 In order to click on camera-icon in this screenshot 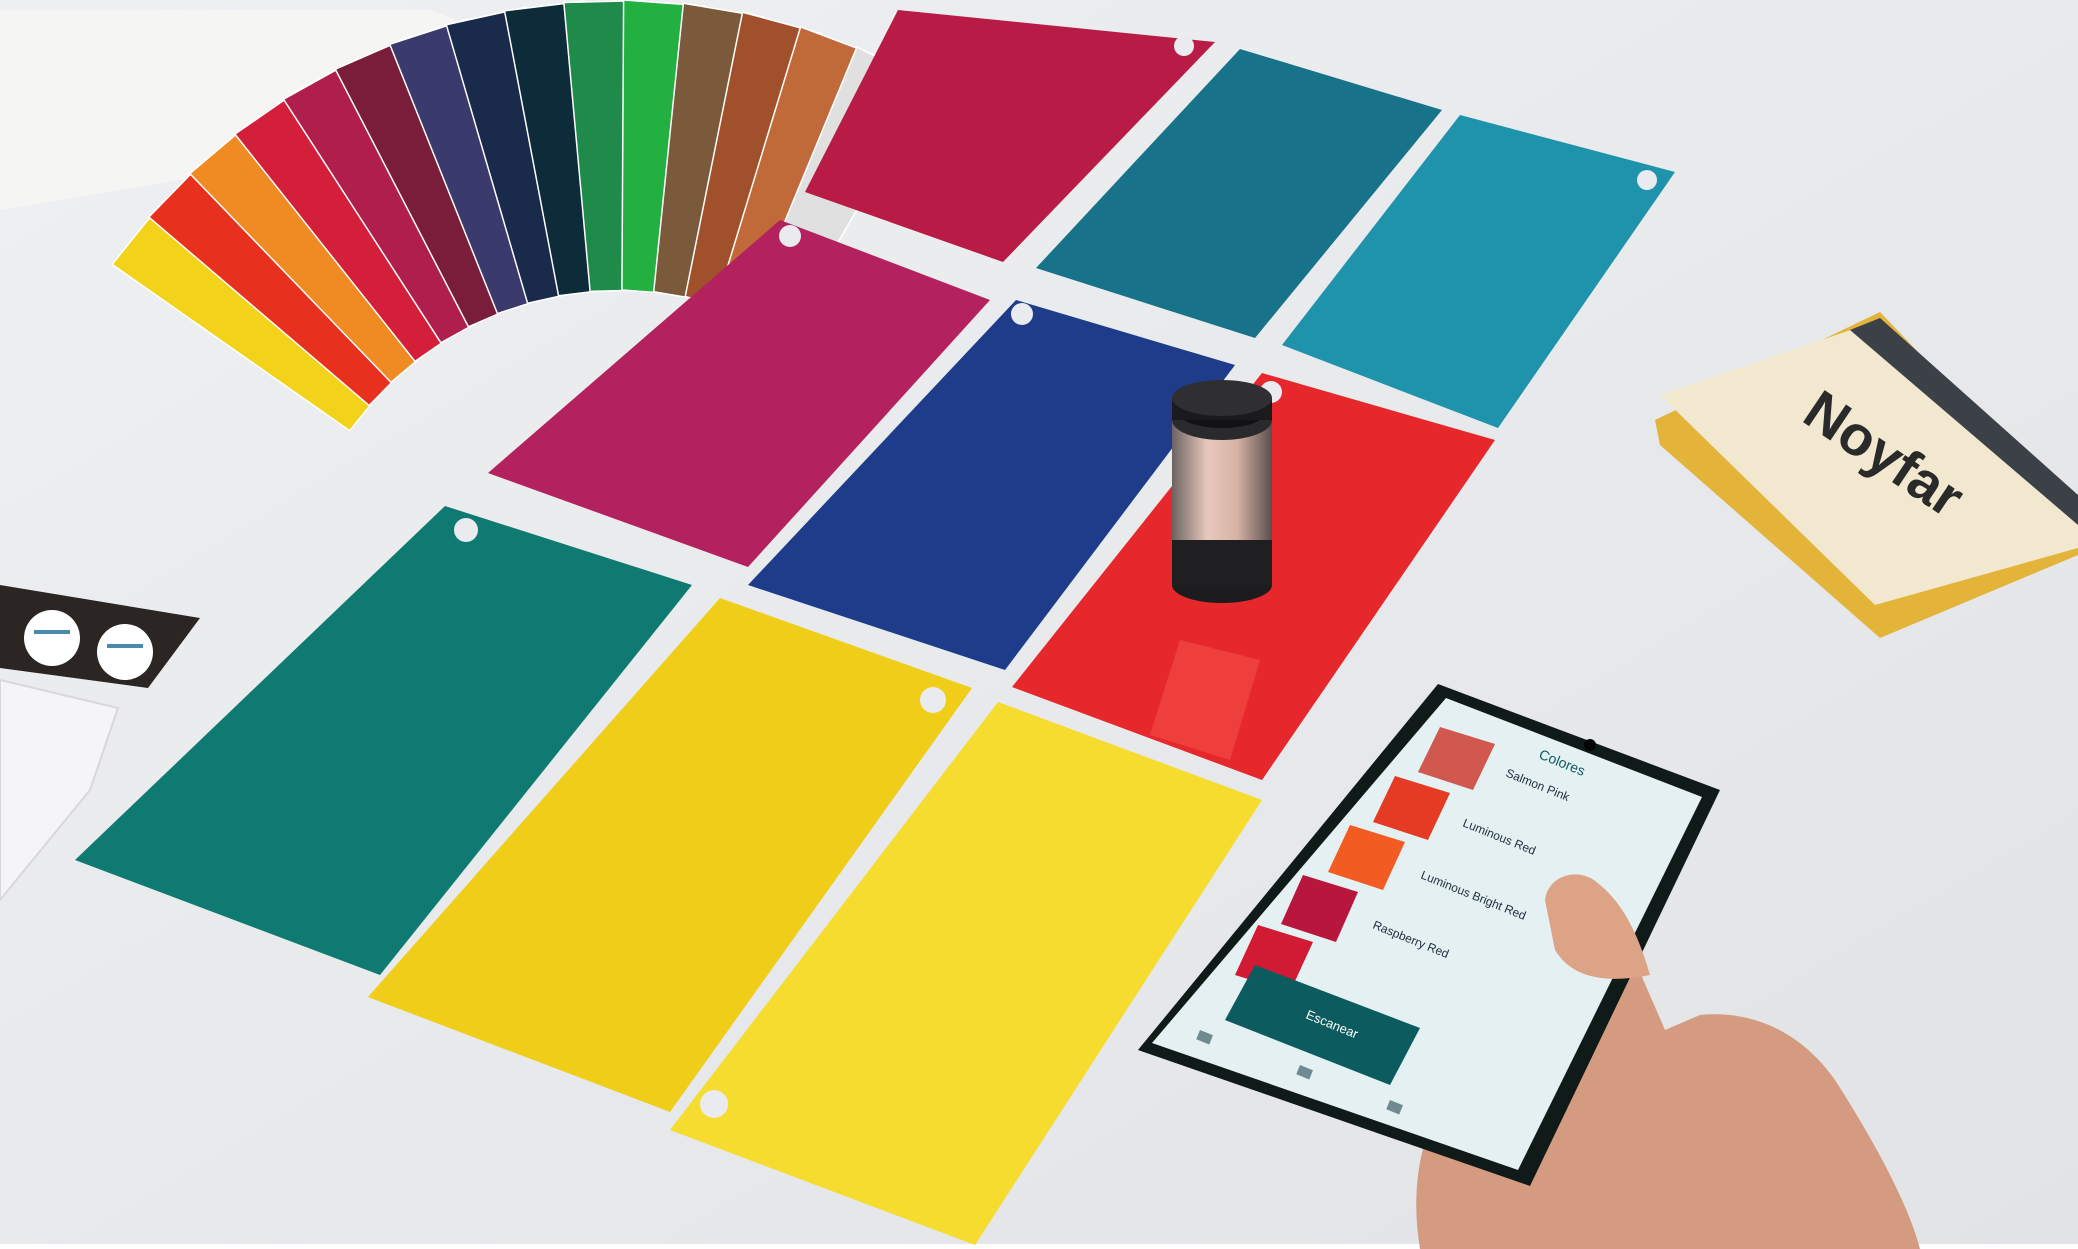, I will do `click(1590, 745)`.